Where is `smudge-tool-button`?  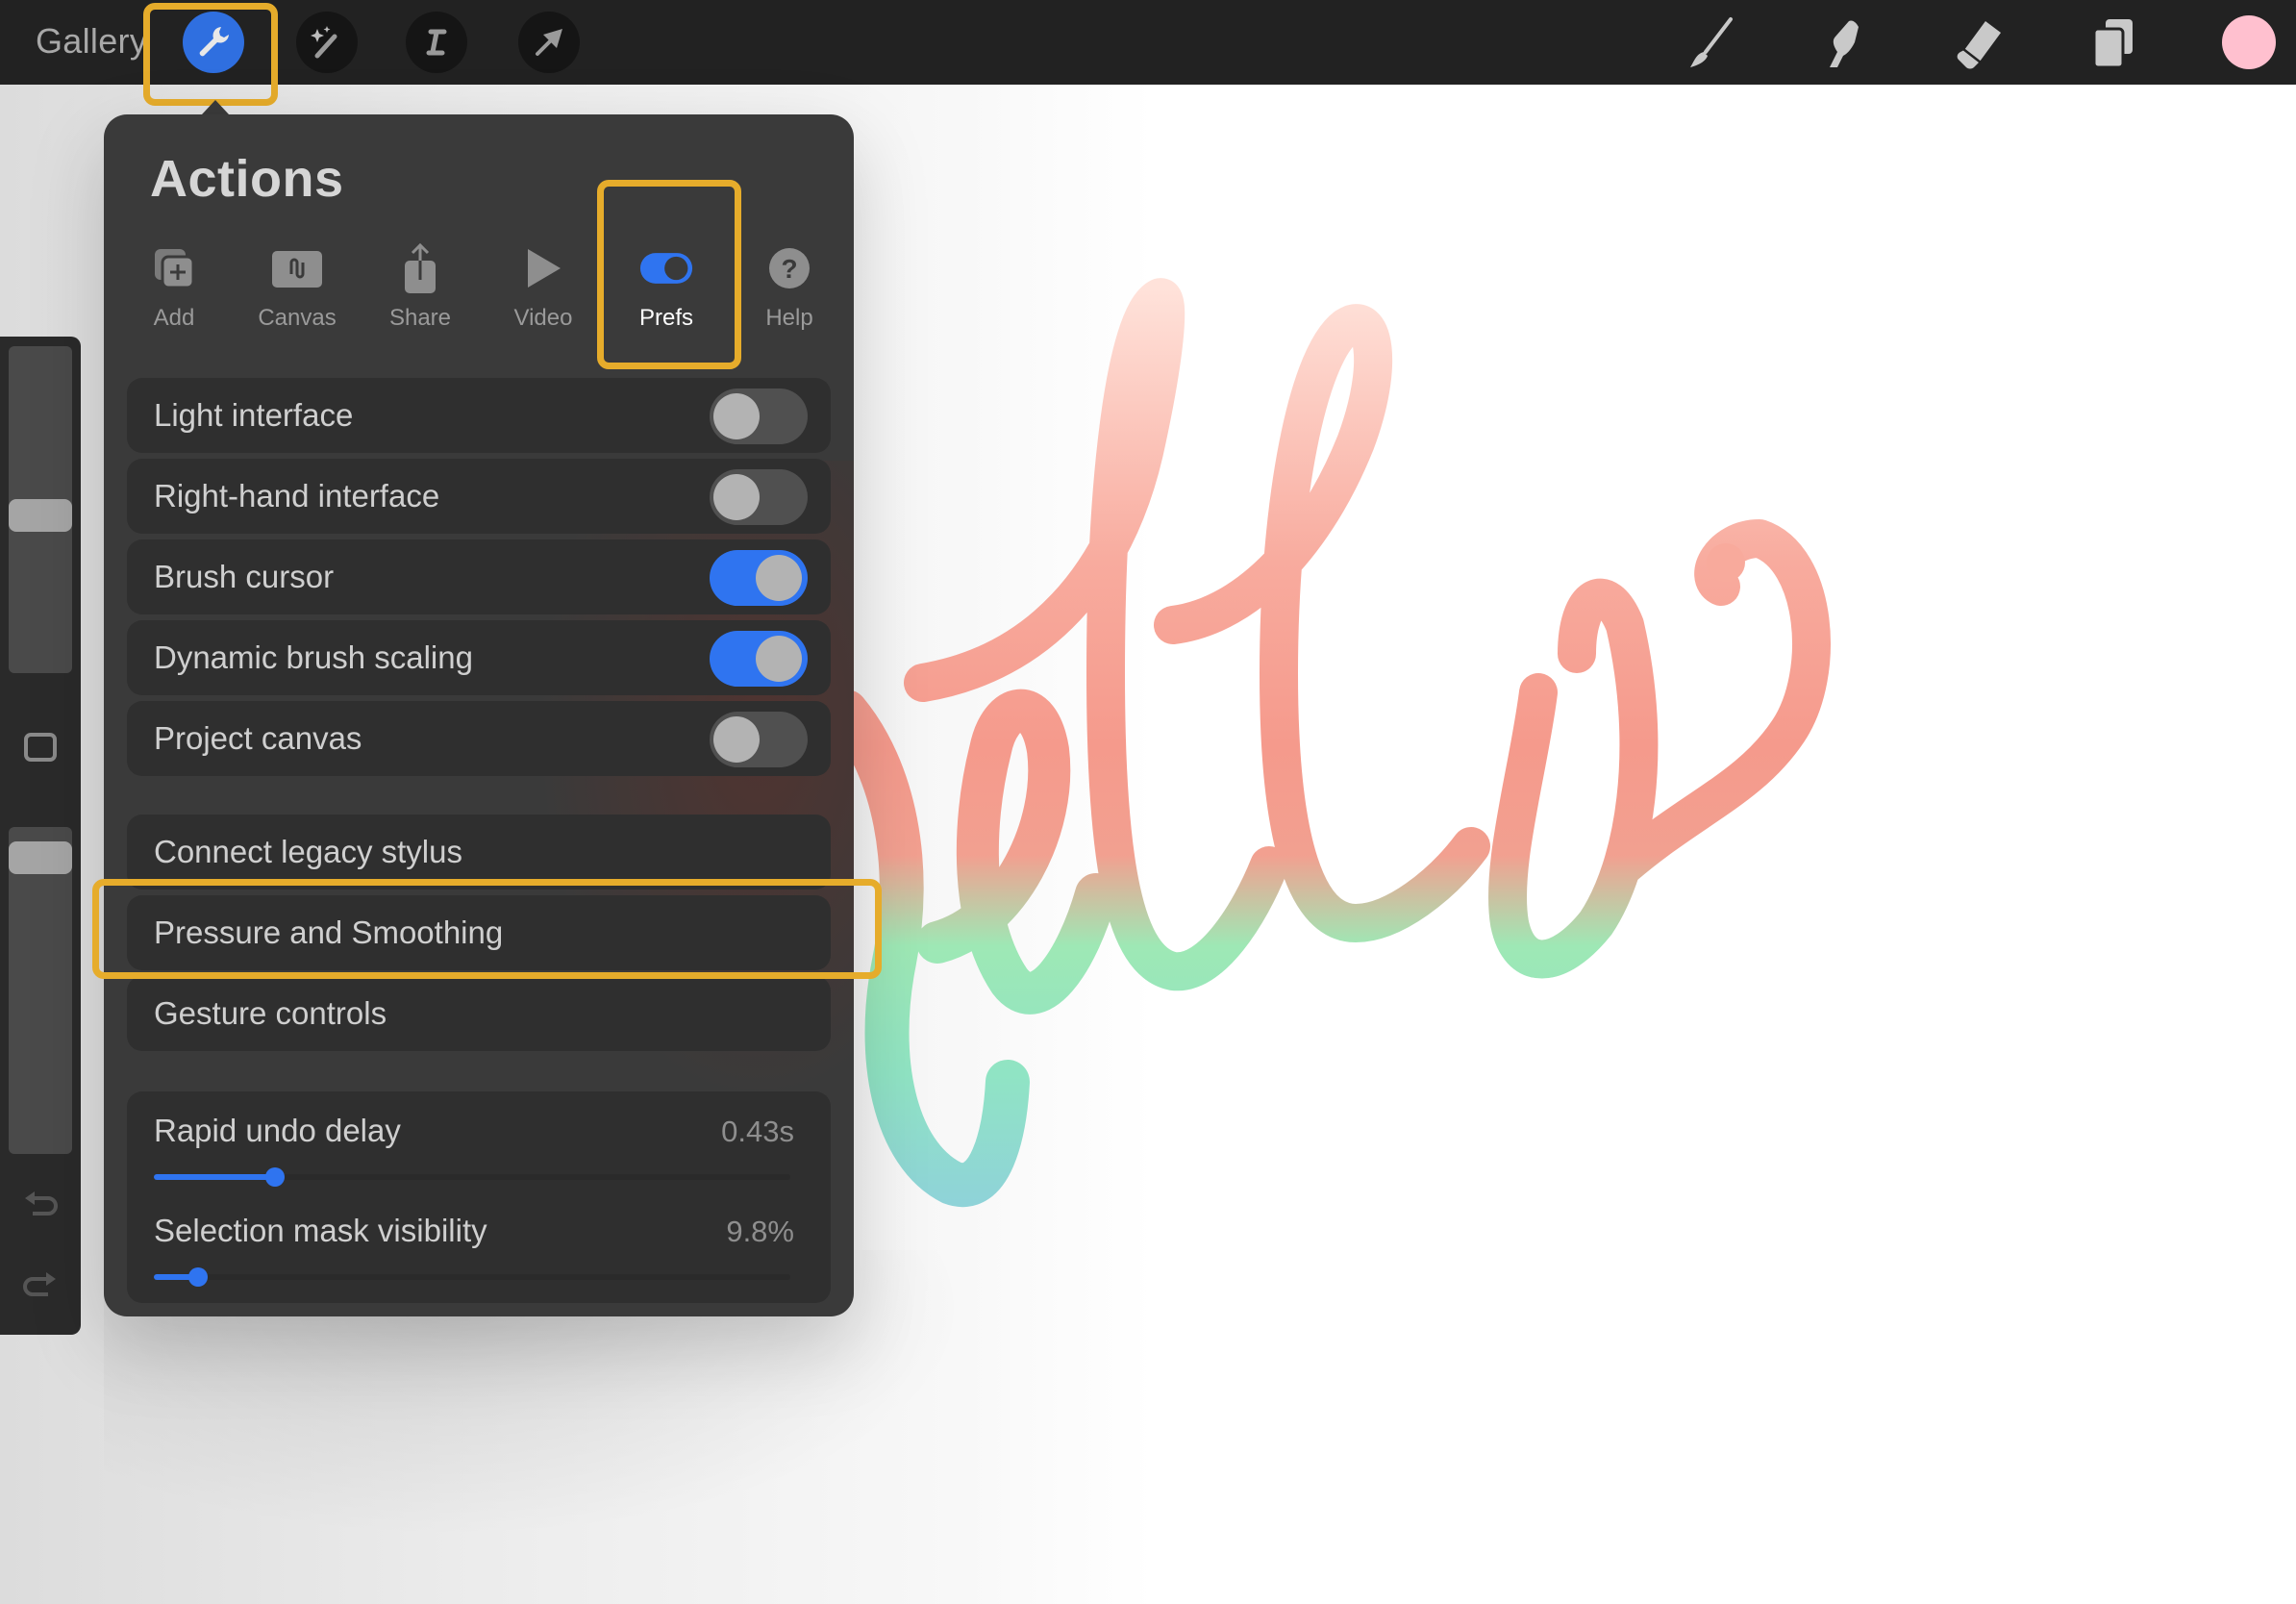 smudge-tool-button is located at coordinates (1845, 42).